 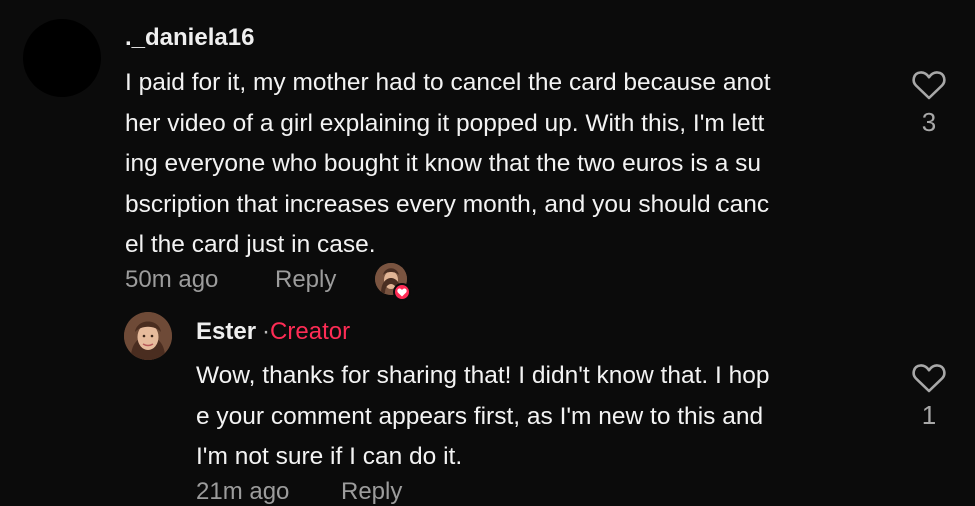 What do you see at coordinates (929, 122) in the screenshot?
I see `comment-like-count: 3` at bounding box center [929, 122].